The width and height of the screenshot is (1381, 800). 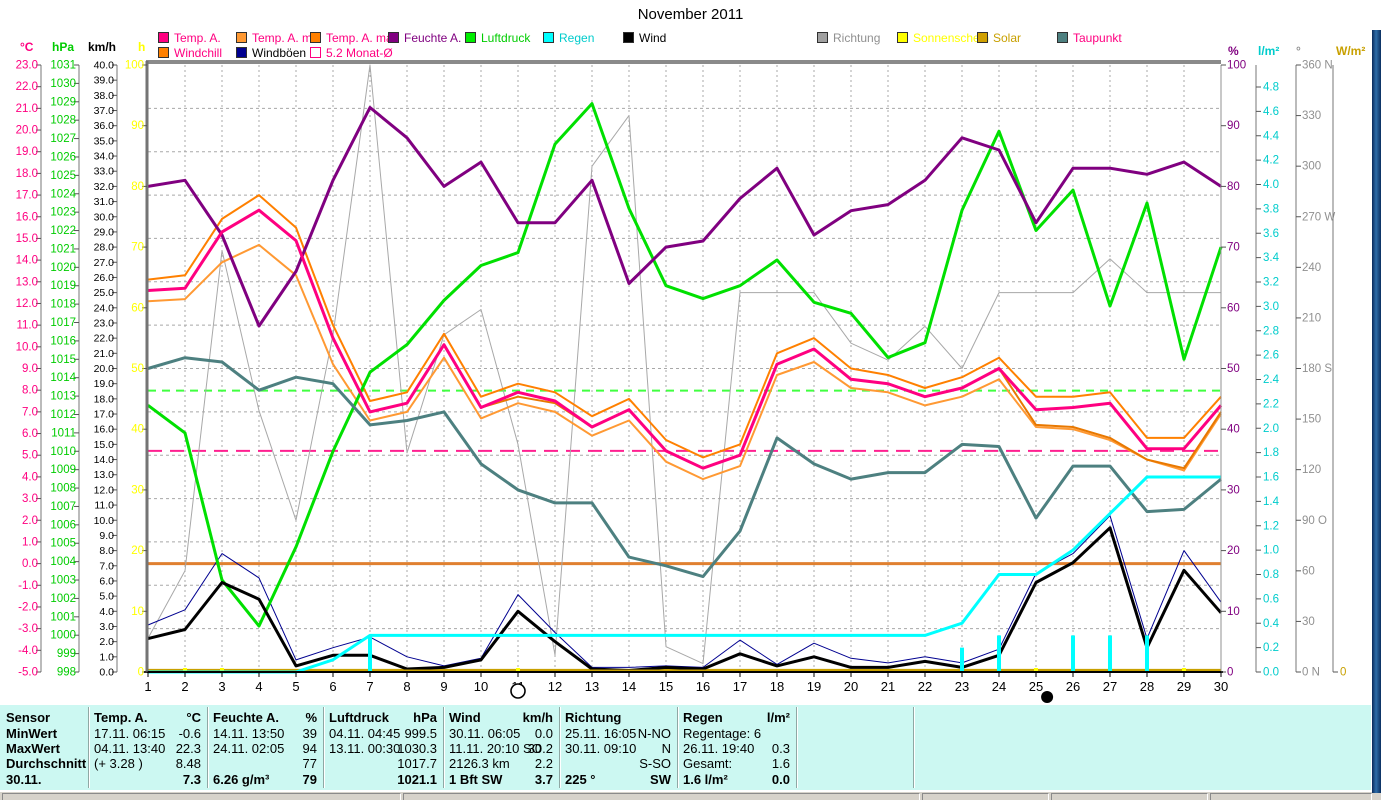 I want to click on tick-label-celsius: 1.0, so click(x=30, y=542).